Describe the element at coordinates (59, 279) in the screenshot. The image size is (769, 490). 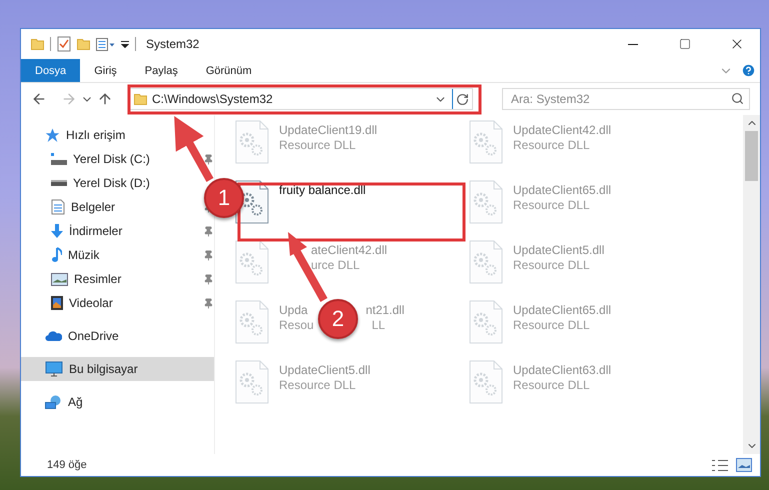
I see `picture-icon` at that location.